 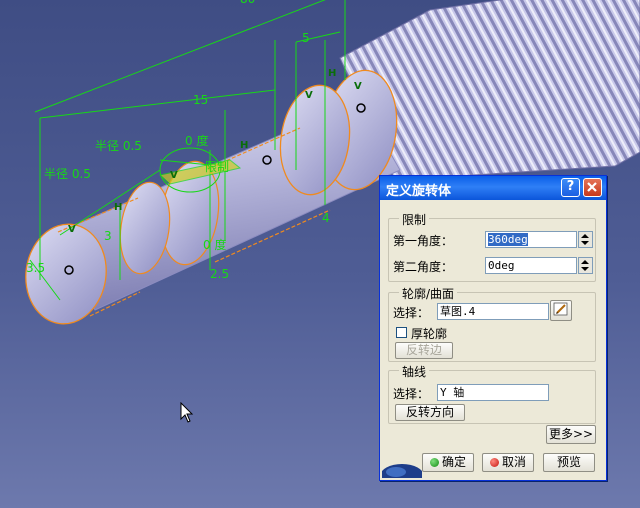 I want to click on thick-profile-label: 厚轮廓, so click(x=429, y=334).